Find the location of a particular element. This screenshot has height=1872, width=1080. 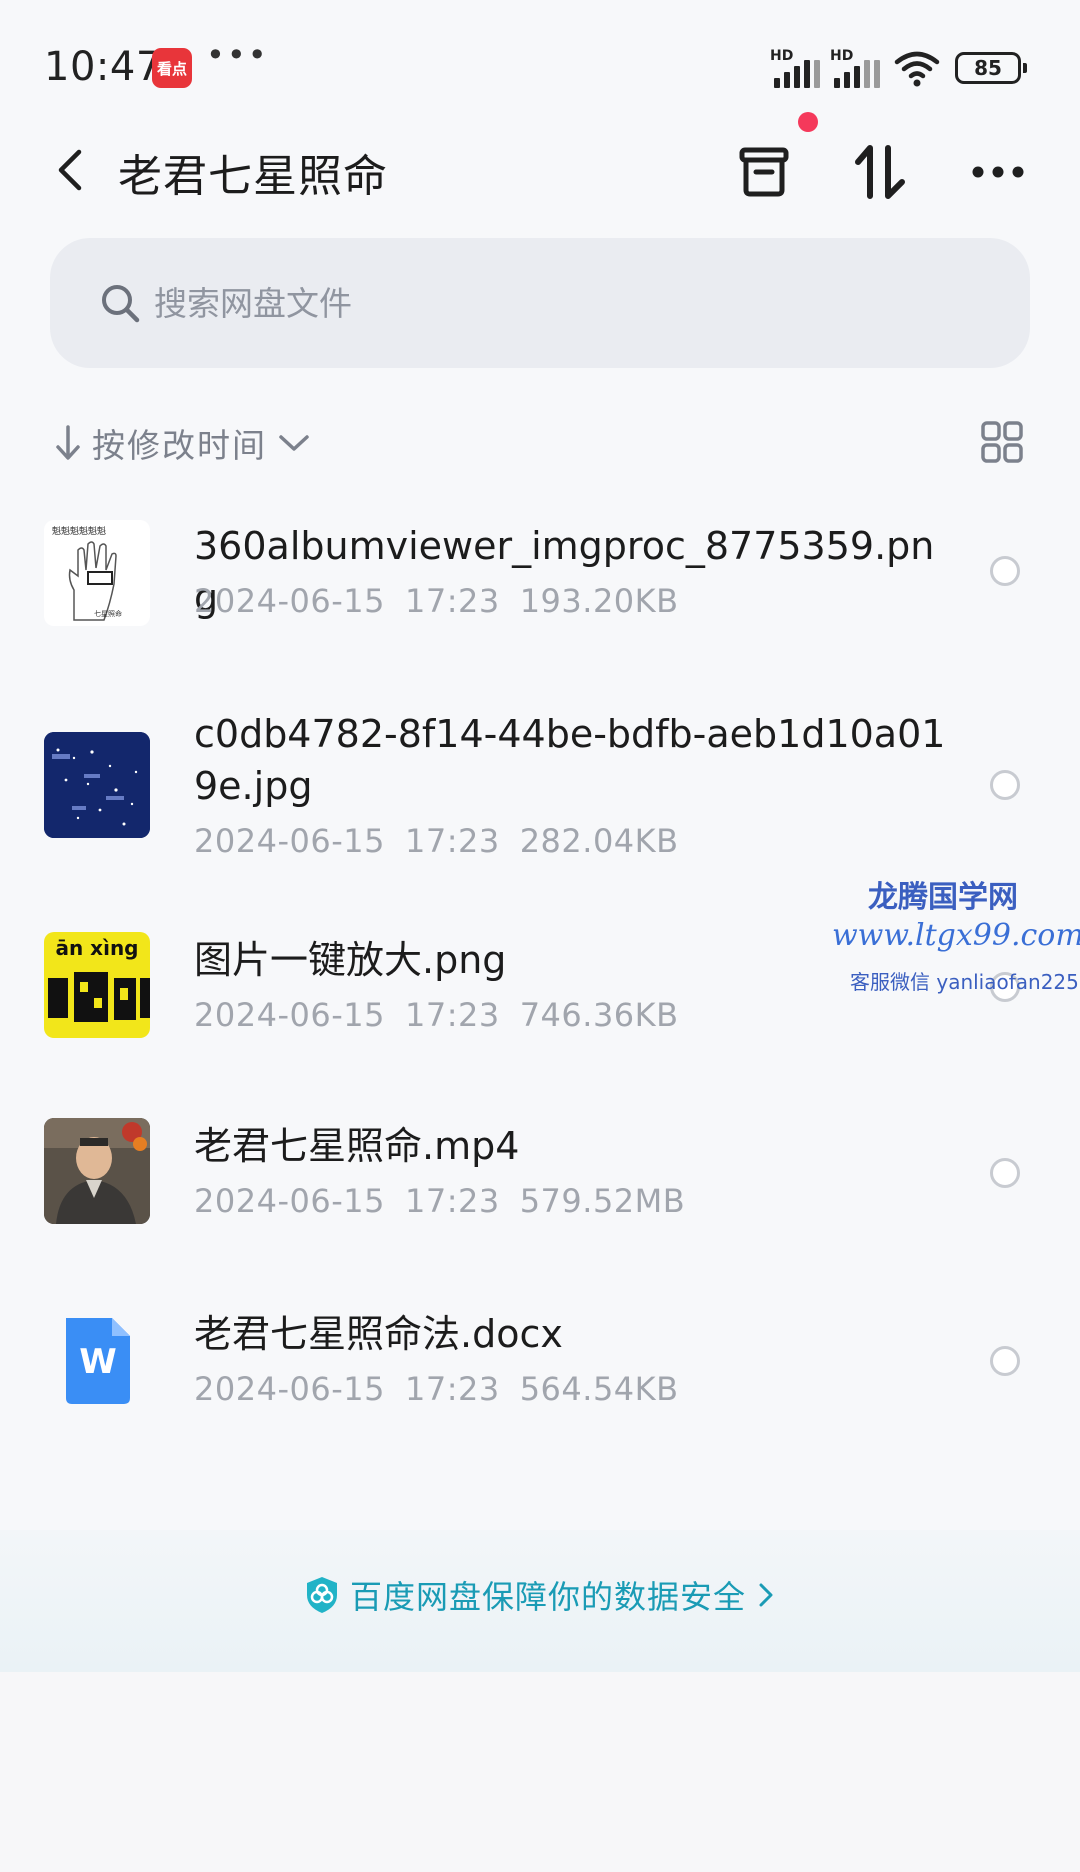

star-map-icon is located at coordinates (97, 785).